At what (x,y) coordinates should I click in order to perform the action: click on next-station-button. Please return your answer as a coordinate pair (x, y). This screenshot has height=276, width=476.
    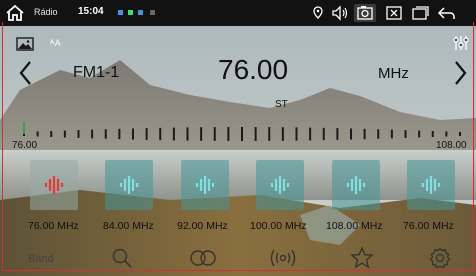
    Looking at the image, I should click on (460, 73).